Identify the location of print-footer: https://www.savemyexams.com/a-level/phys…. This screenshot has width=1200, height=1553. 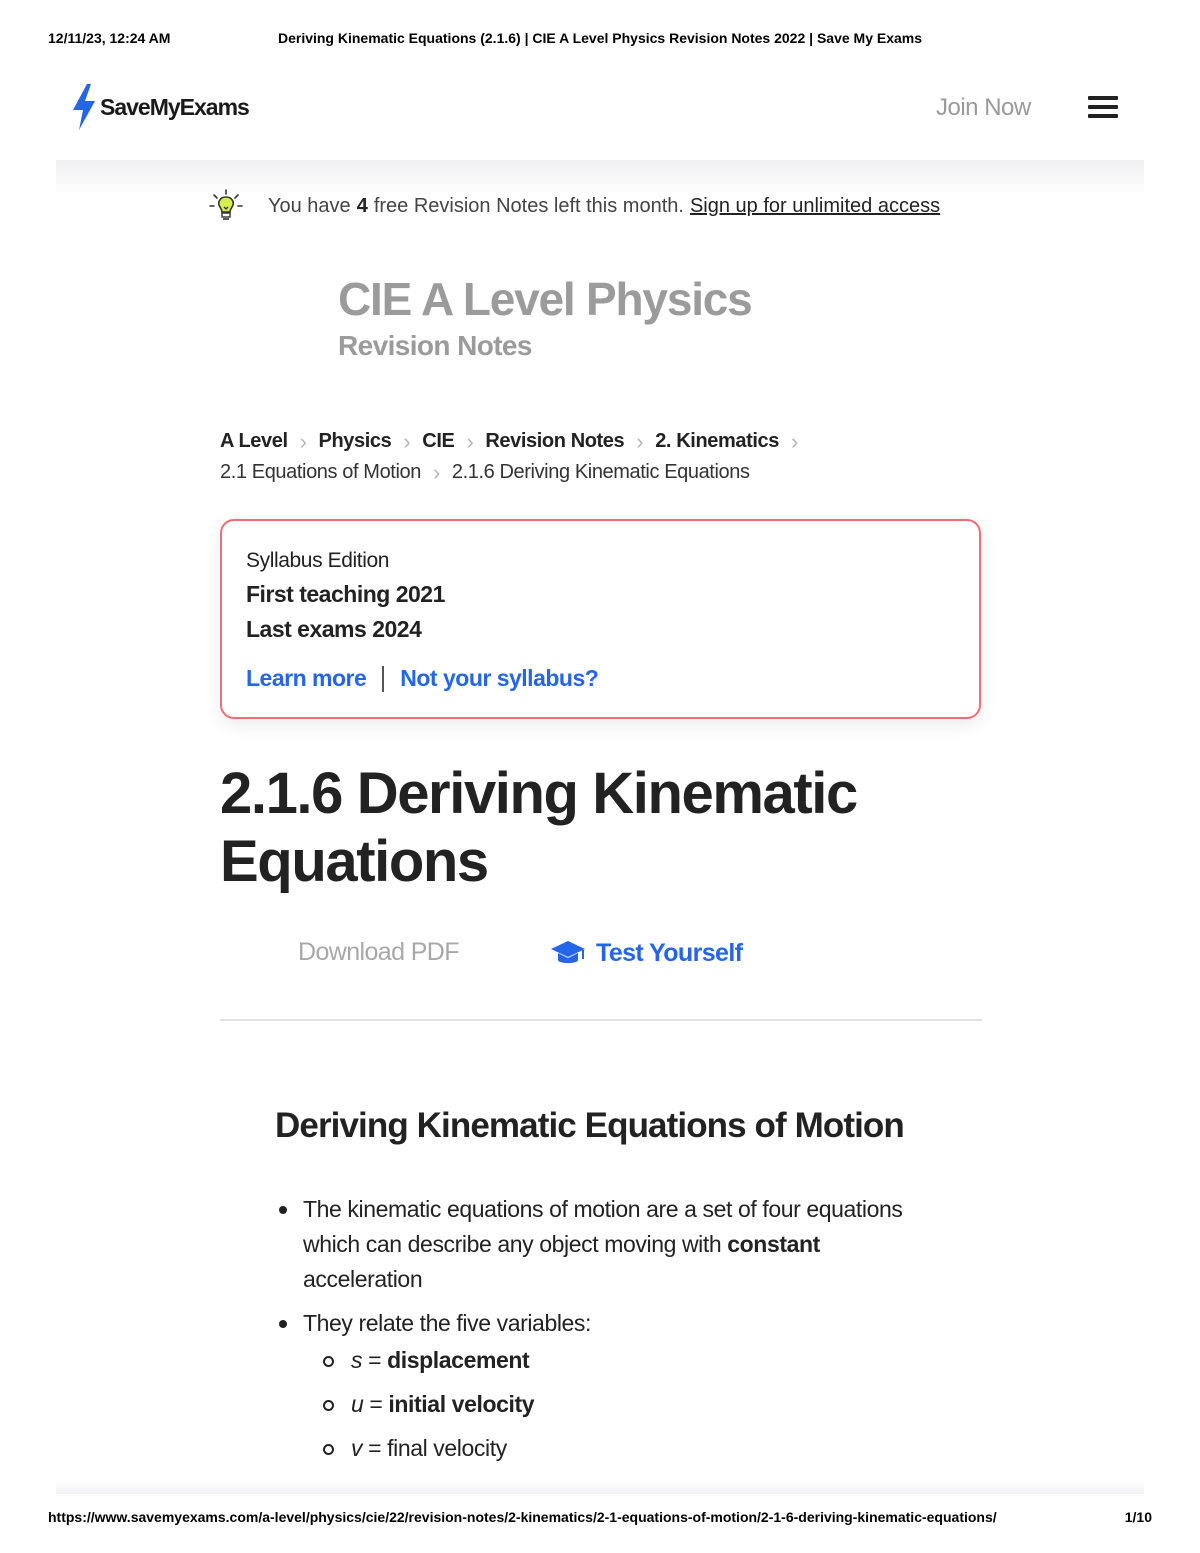
(600, 1519).